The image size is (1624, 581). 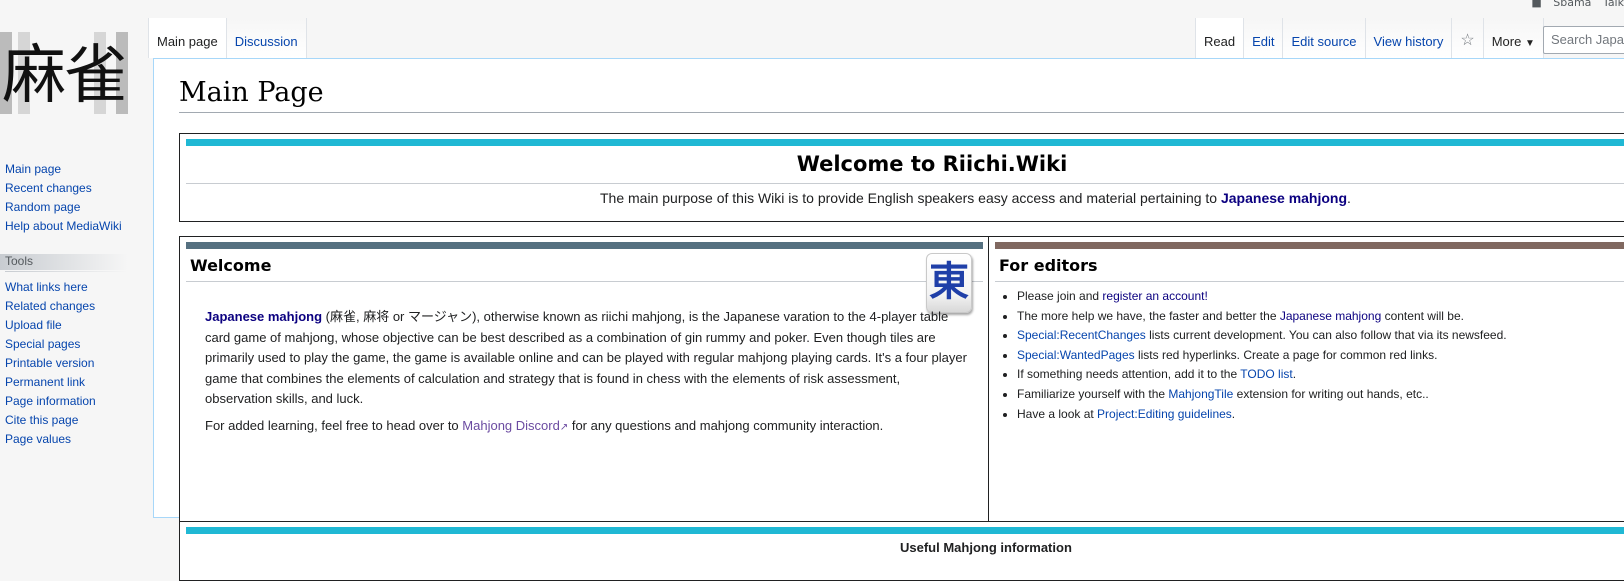 I want to click on sidebar-item-help: Help about MediaWiki, so click(x=75, y=226).